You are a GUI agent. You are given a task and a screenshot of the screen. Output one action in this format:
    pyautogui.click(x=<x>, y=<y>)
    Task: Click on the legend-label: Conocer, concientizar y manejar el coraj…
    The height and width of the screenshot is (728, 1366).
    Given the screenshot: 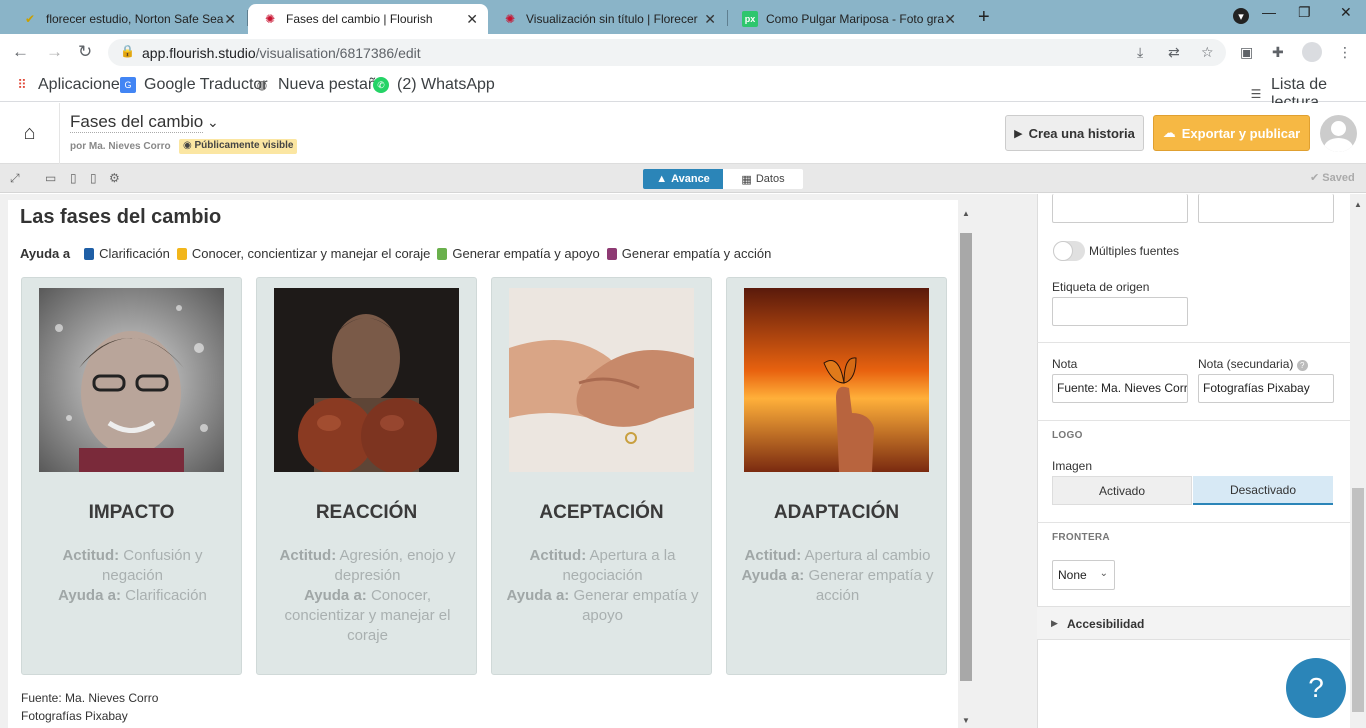 What is the action you would take?
    pyautogui.click(x=311, y=253)
    